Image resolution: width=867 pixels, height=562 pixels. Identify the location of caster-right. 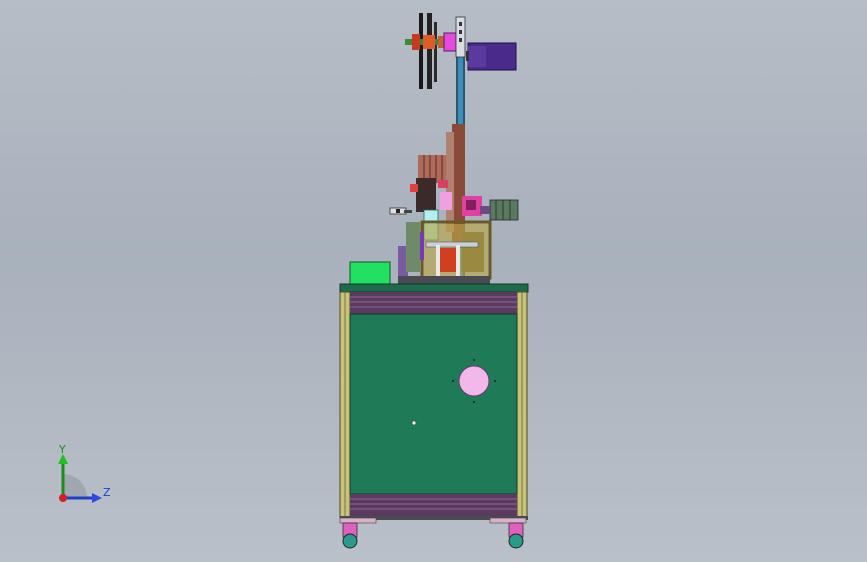
(516, 535).